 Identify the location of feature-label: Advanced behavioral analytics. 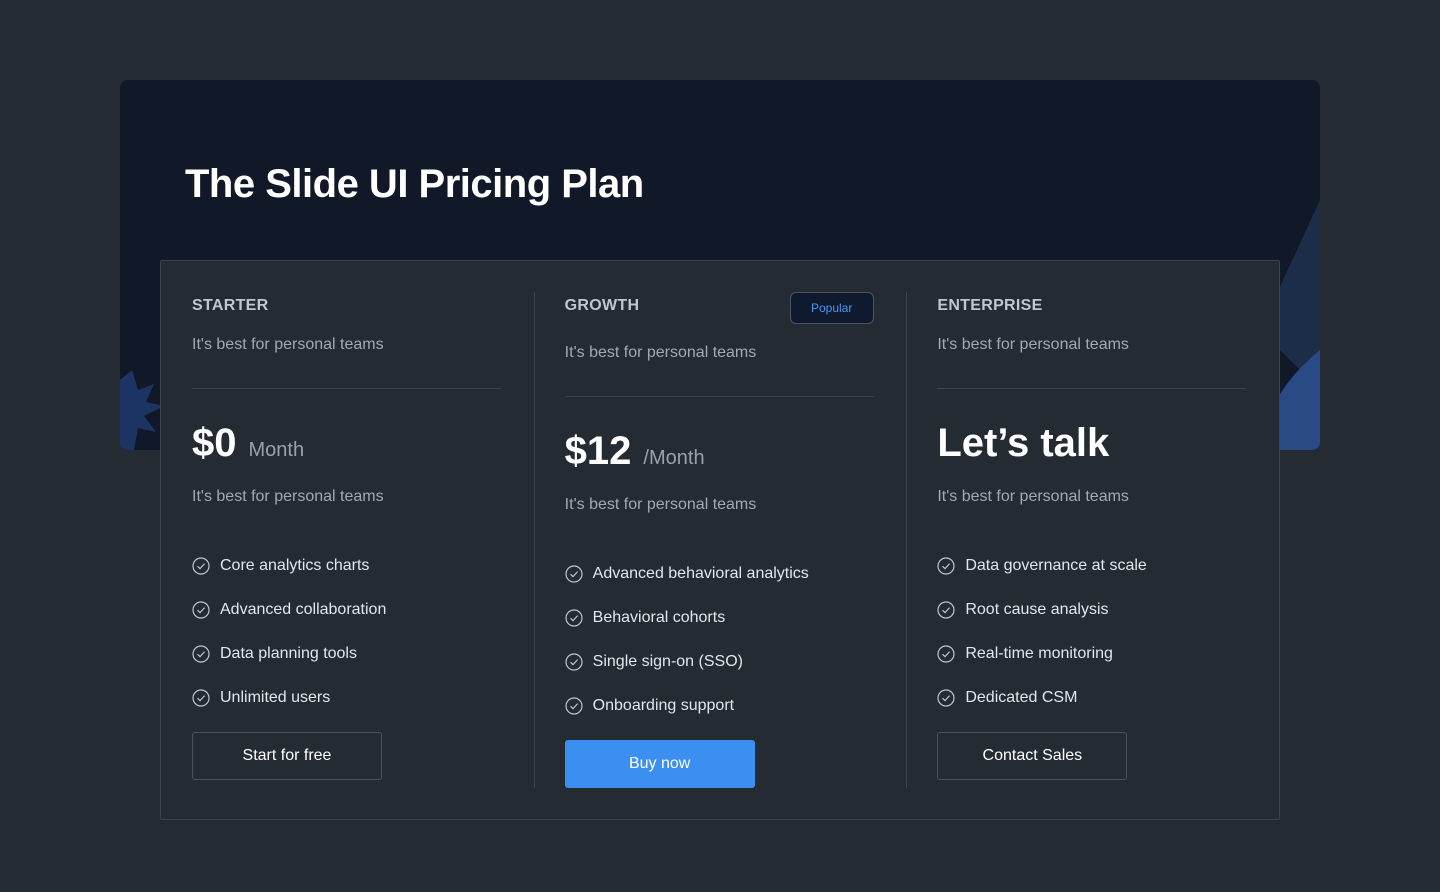
(700, 573).